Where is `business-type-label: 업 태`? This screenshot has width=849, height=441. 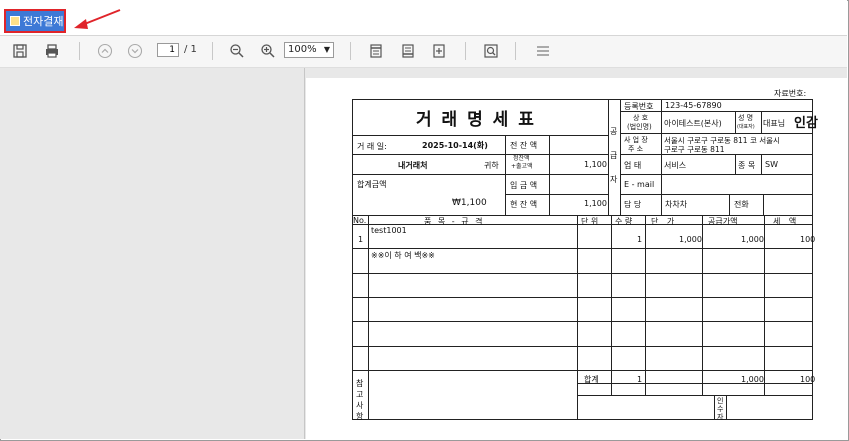 business-type-label: 업 태 is located at coordinates (633, 165).